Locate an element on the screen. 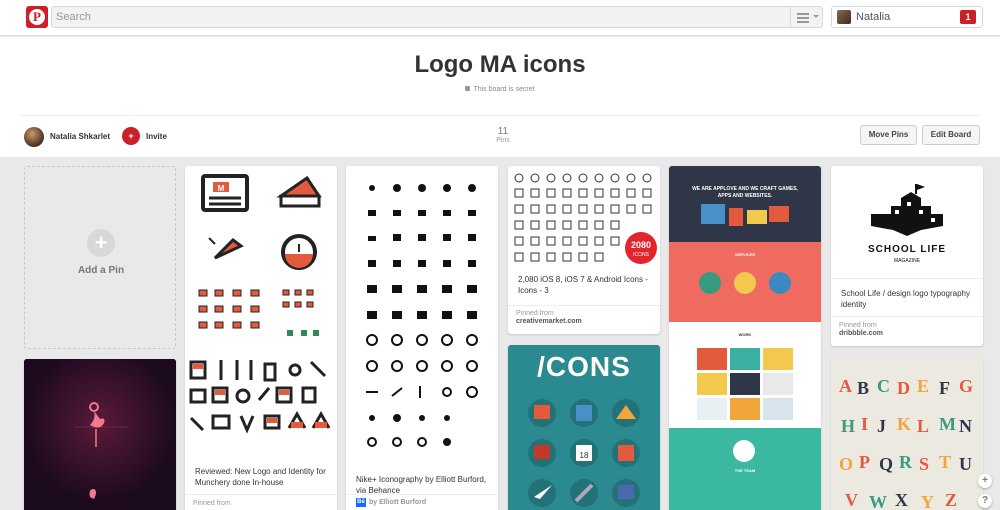 The height and width of the screenshot is (510, 1000). lock-icon is located at coordinates (468, 88).